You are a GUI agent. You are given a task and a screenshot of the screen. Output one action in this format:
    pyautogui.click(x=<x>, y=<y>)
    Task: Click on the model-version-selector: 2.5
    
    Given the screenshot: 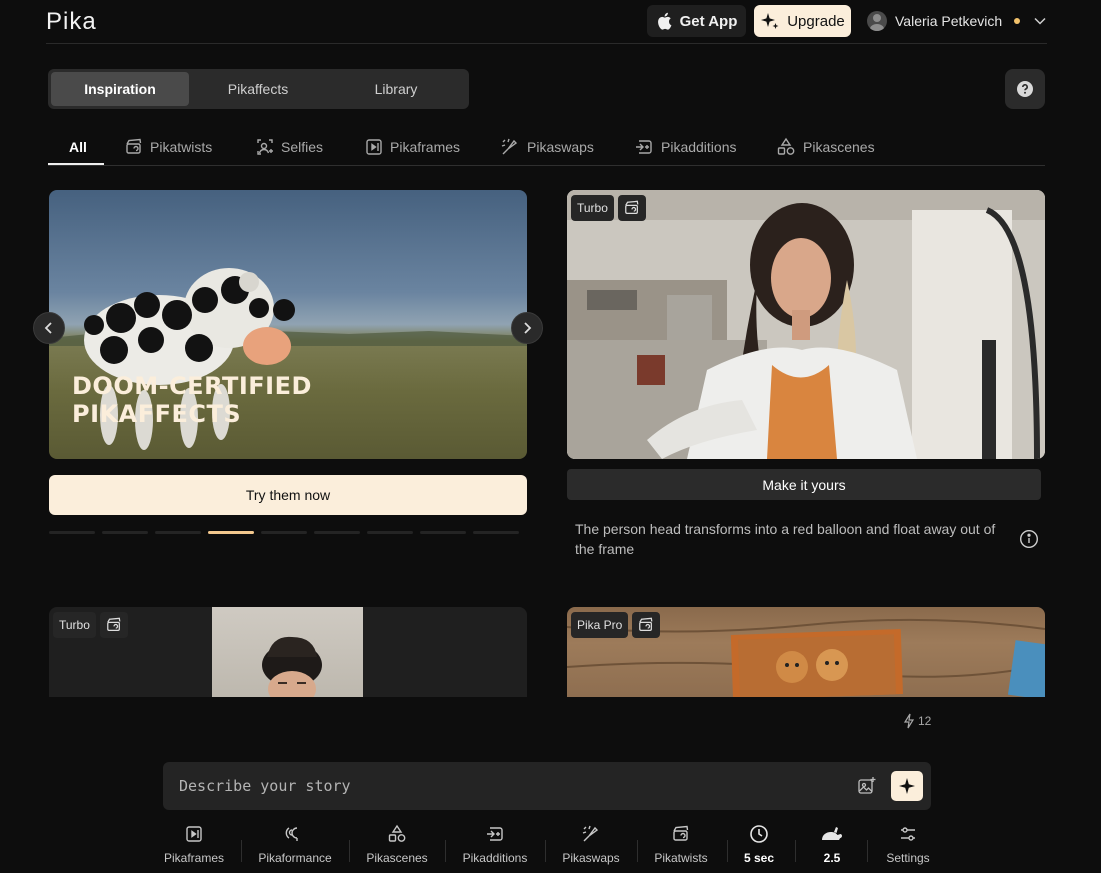 What is the action you would take?
    pyautogui.click(x=832, y=846)
    